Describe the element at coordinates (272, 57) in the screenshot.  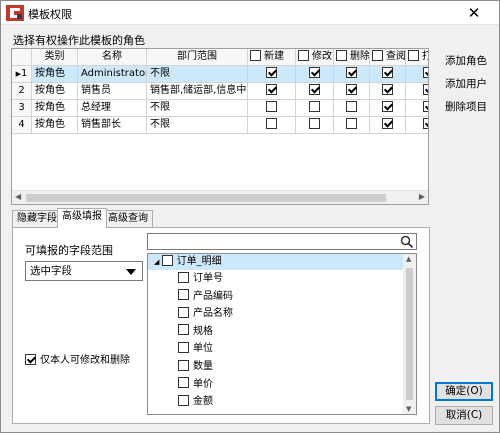
I see `header-new: 新建` at that location.